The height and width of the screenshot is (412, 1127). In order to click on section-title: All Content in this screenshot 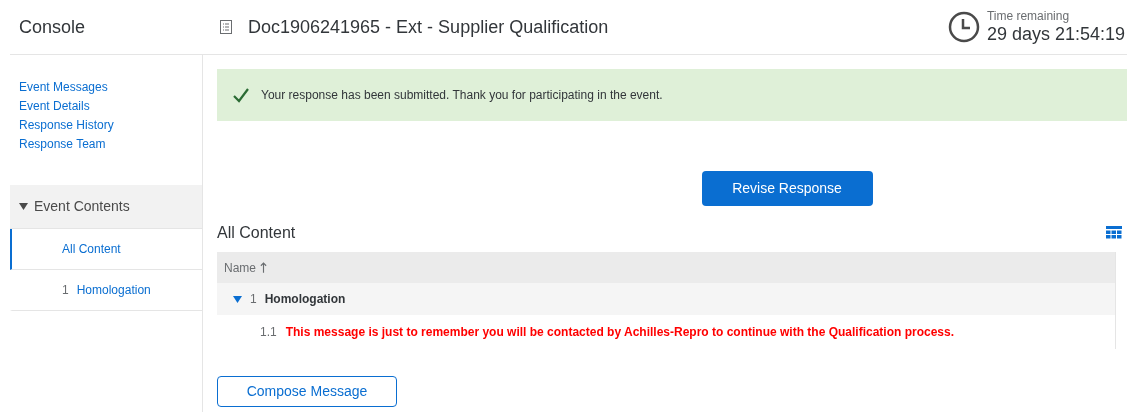, I will do `click(256, 233)`.